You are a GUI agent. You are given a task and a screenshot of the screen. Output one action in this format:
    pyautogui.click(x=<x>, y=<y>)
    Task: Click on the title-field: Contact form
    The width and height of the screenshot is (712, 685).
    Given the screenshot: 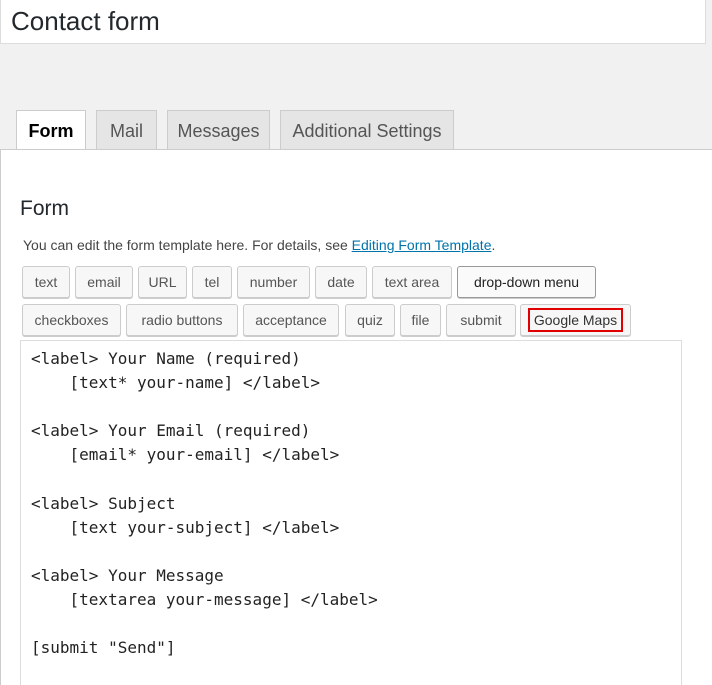 What is the action you would take?
    pyautogui.click(x=353, y=22)
    